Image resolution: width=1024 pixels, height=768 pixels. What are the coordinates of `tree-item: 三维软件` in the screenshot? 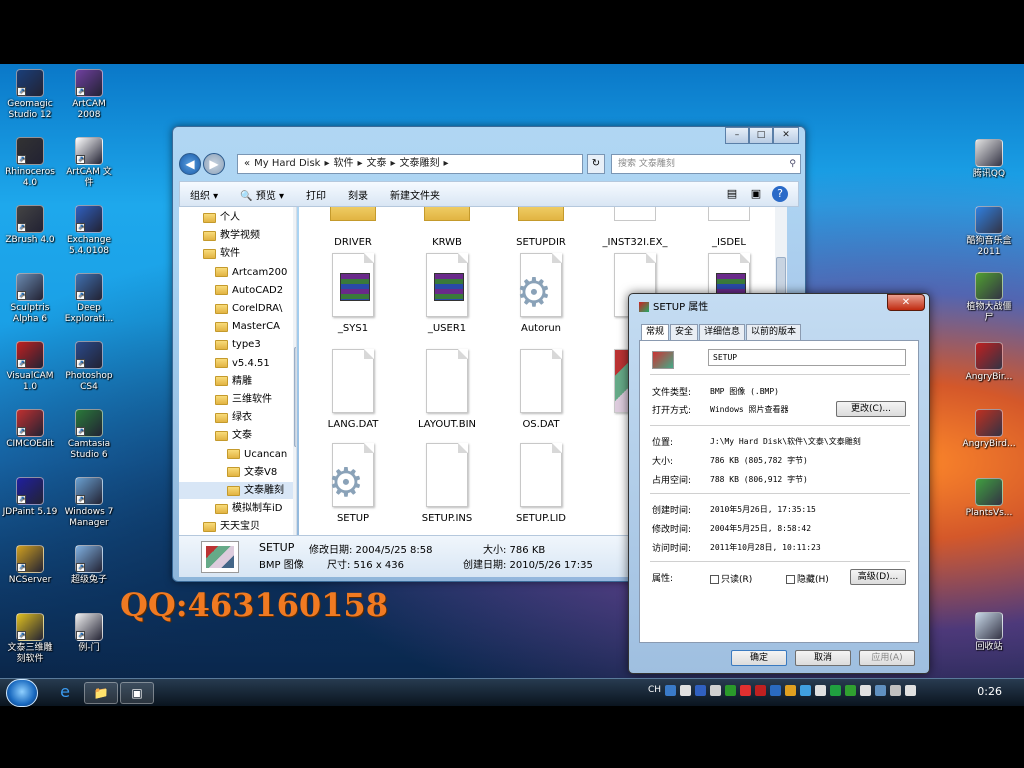 It's located at (243, 399).